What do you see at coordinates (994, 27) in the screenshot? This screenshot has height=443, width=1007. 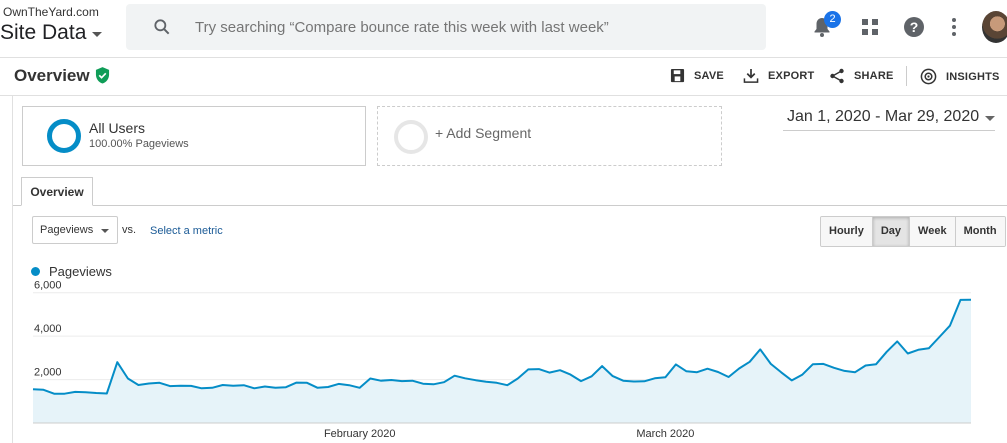 I see `avatar` at bounding box center [994, 27].